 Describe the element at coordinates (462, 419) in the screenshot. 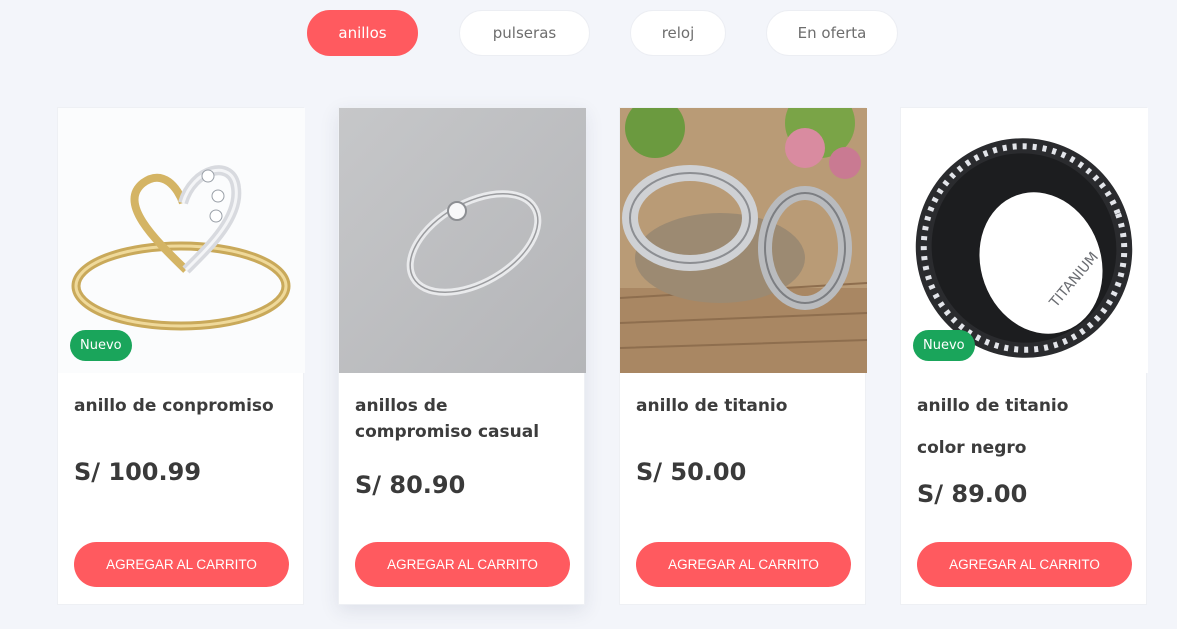

I see `product-title: anillos de compromiso casual` at that location.